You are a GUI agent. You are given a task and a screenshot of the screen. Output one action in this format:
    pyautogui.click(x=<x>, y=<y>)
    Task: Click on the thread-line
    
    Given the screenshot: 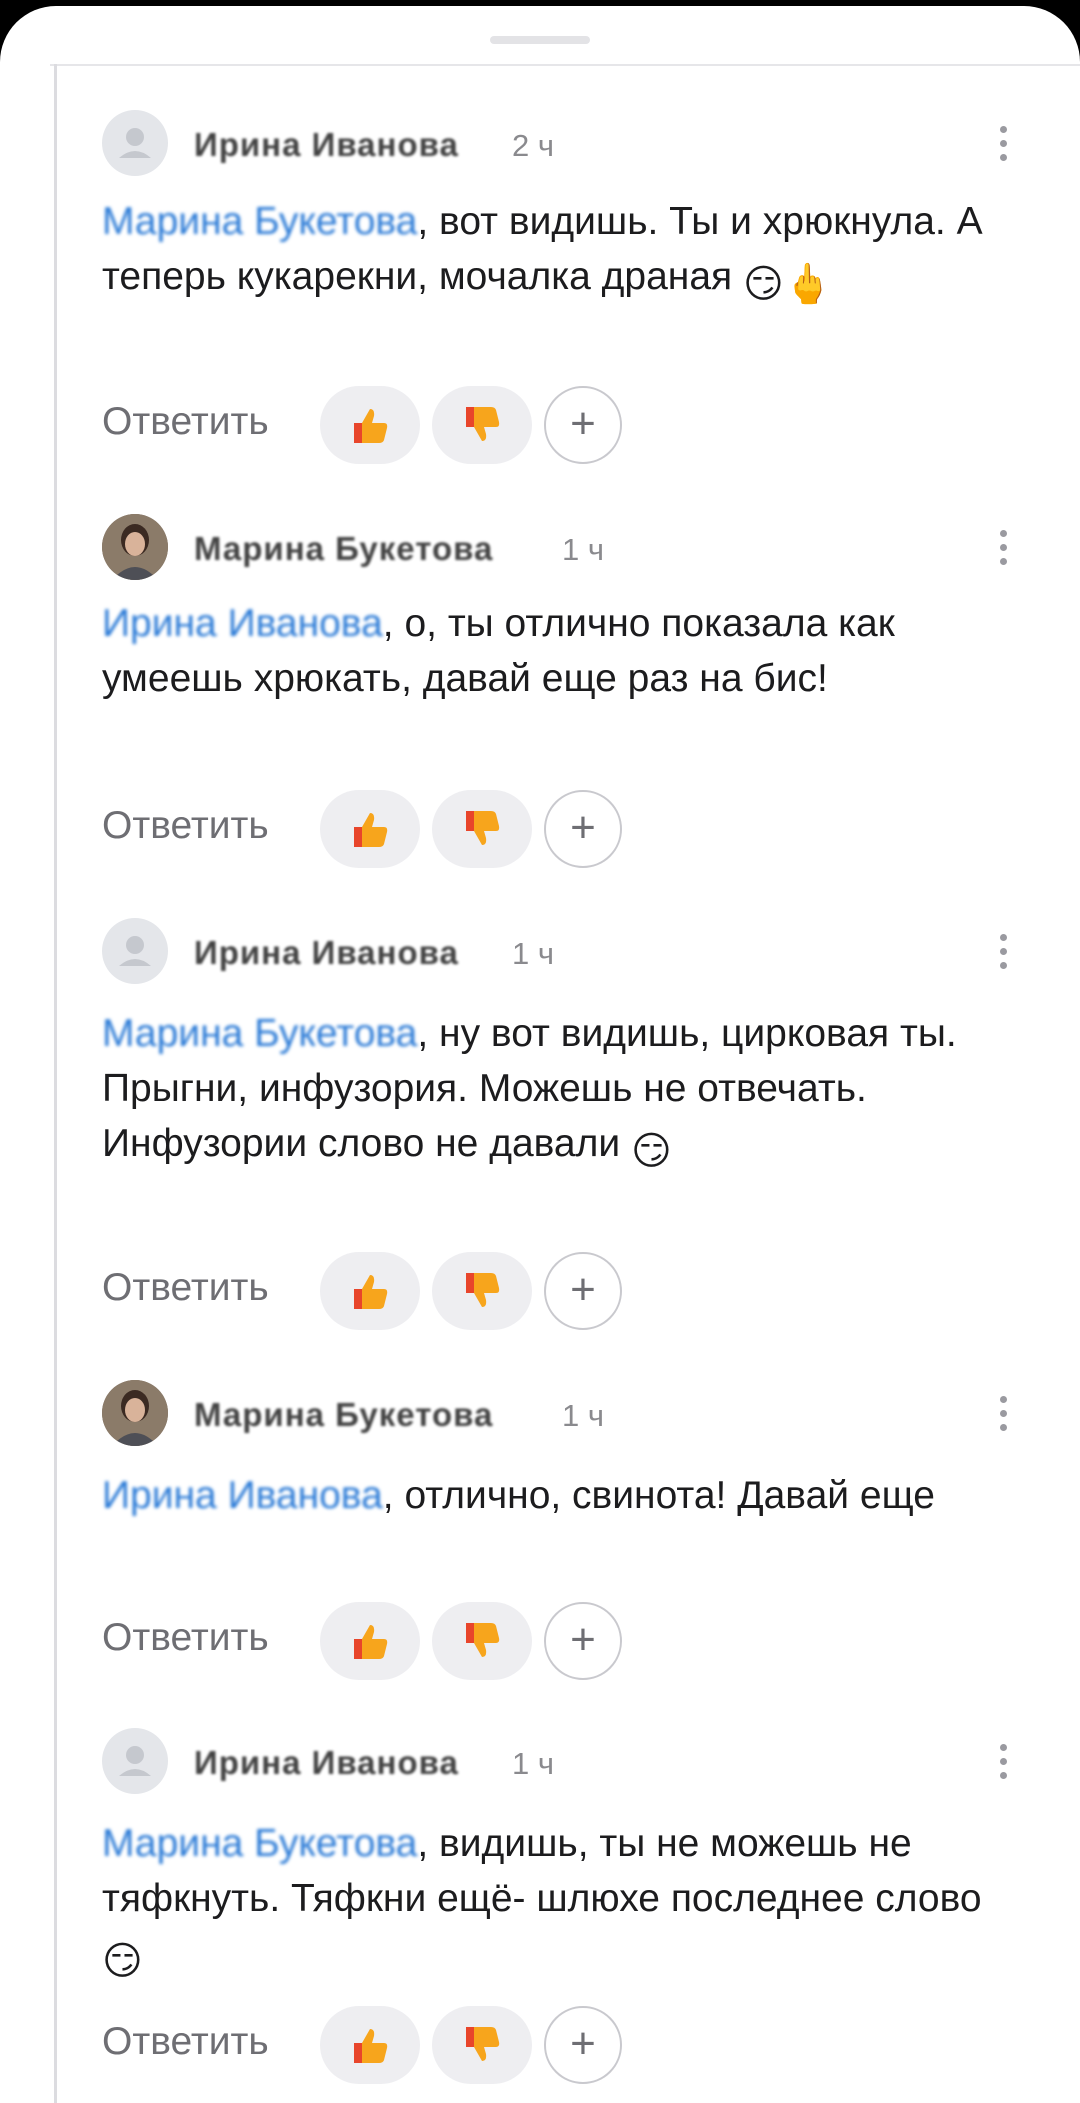 What is the action you would take?
    pyautogui.click(x=55, y=1083)
    